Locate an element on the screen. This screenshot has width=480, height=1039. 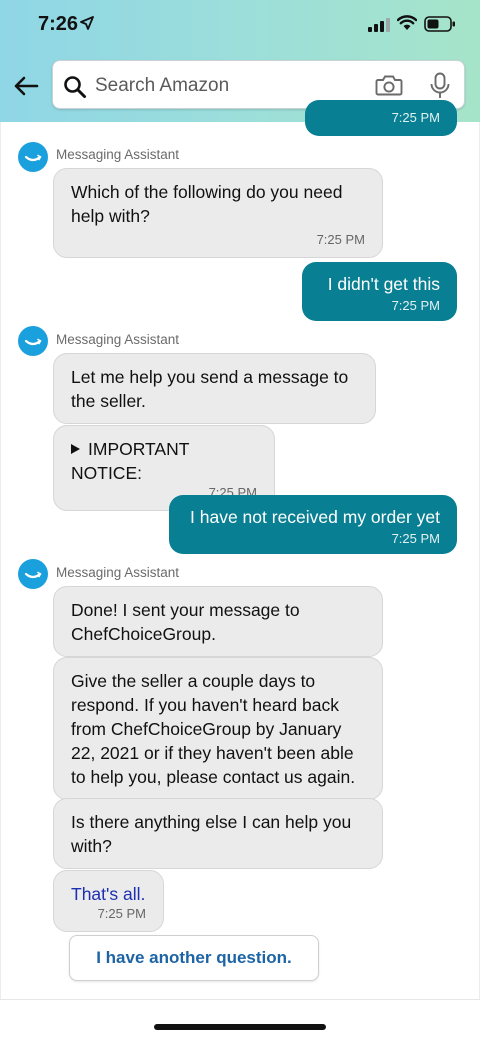
user-message: I have not received my order yet 7:25 PM is located at coordinates (313, 524).